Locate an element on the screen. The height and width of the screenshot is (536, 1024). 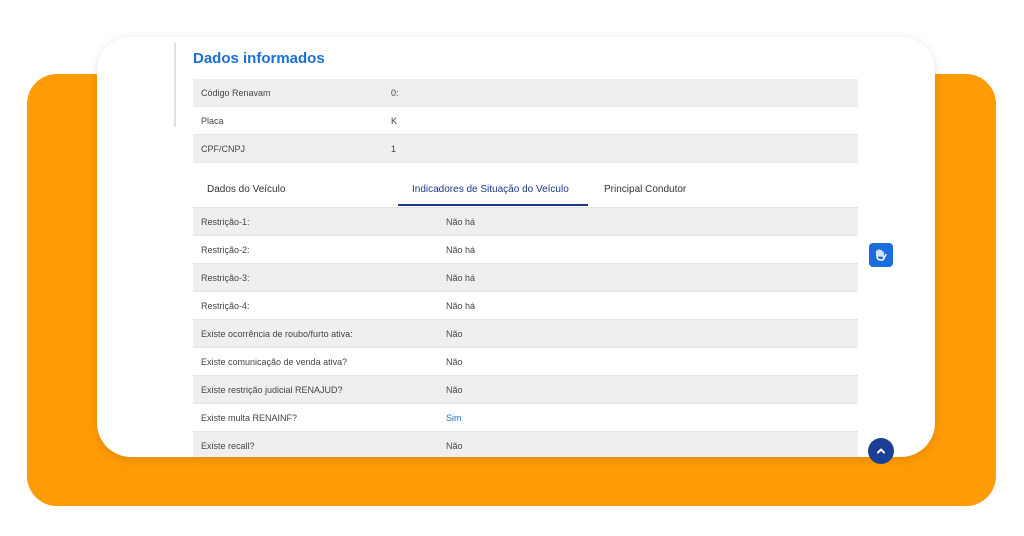
section-title: Dados informados is located at coordinates (259, 58).